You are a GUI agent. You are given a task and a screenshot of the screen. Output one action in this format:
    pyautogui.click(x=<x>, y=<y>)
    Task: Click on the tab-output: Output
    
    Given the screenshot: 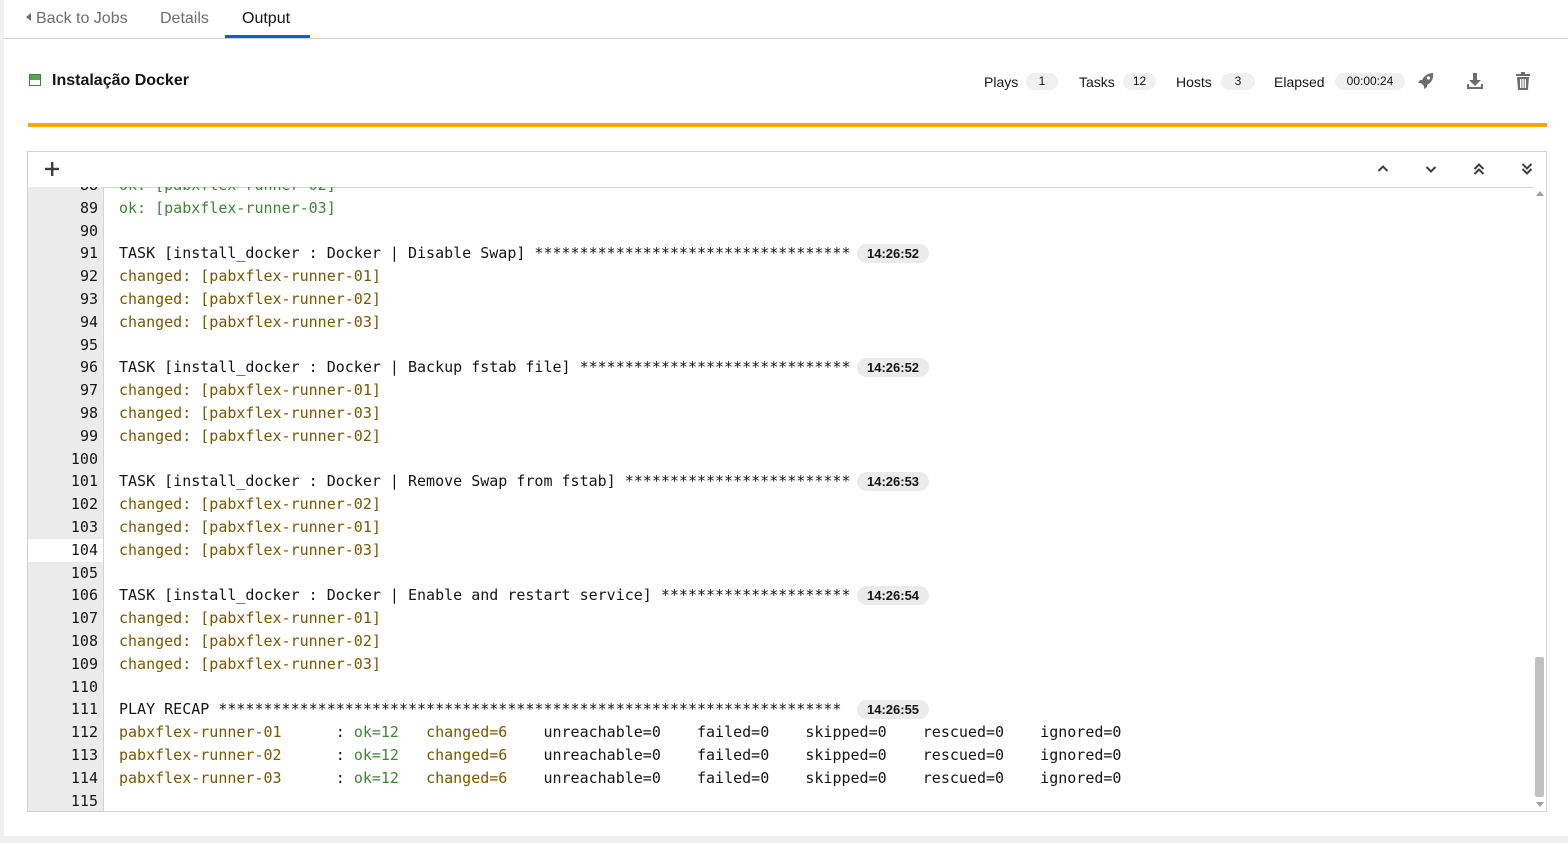 What is the action you would take?
    pyautogui.click(x=266, y=19)
    